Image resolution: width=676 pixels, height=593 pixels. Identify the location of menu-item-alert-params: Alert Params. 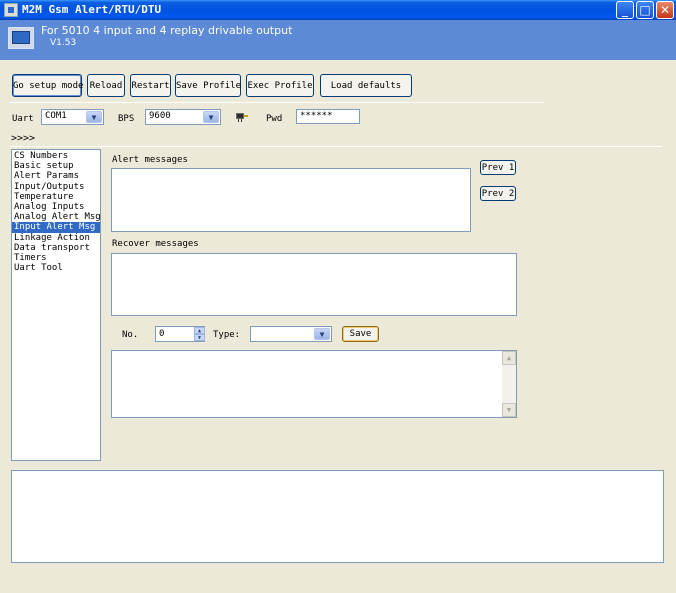
(56, 176).